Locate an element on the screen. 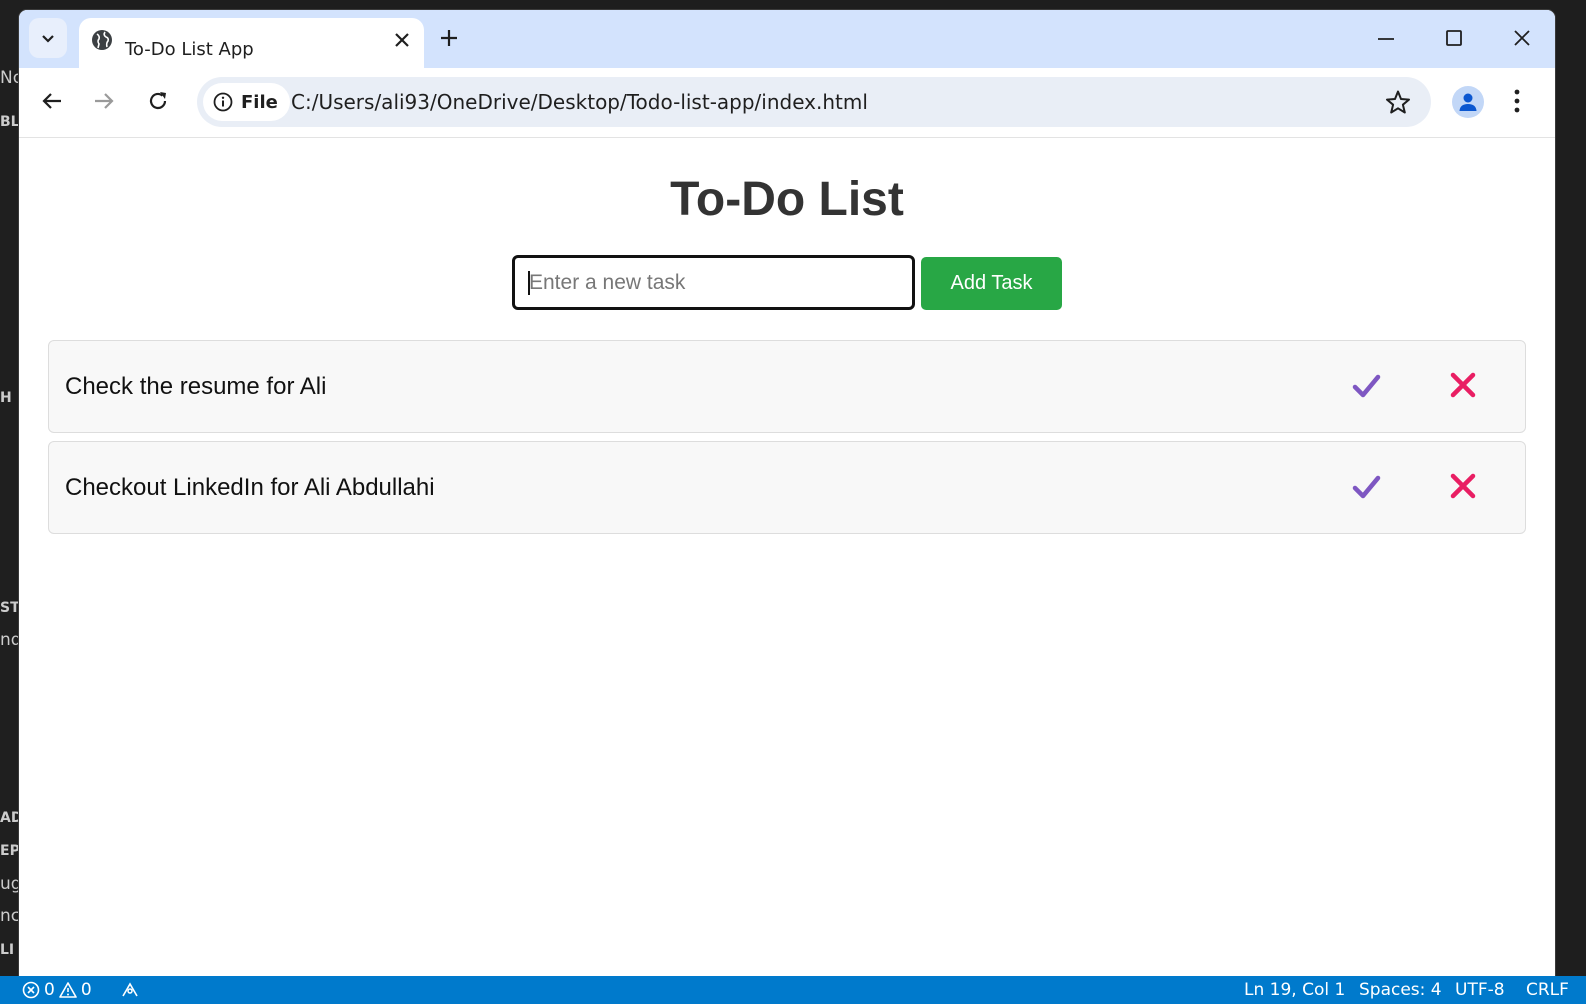  reload-icon is located at coordinates (158, 101).